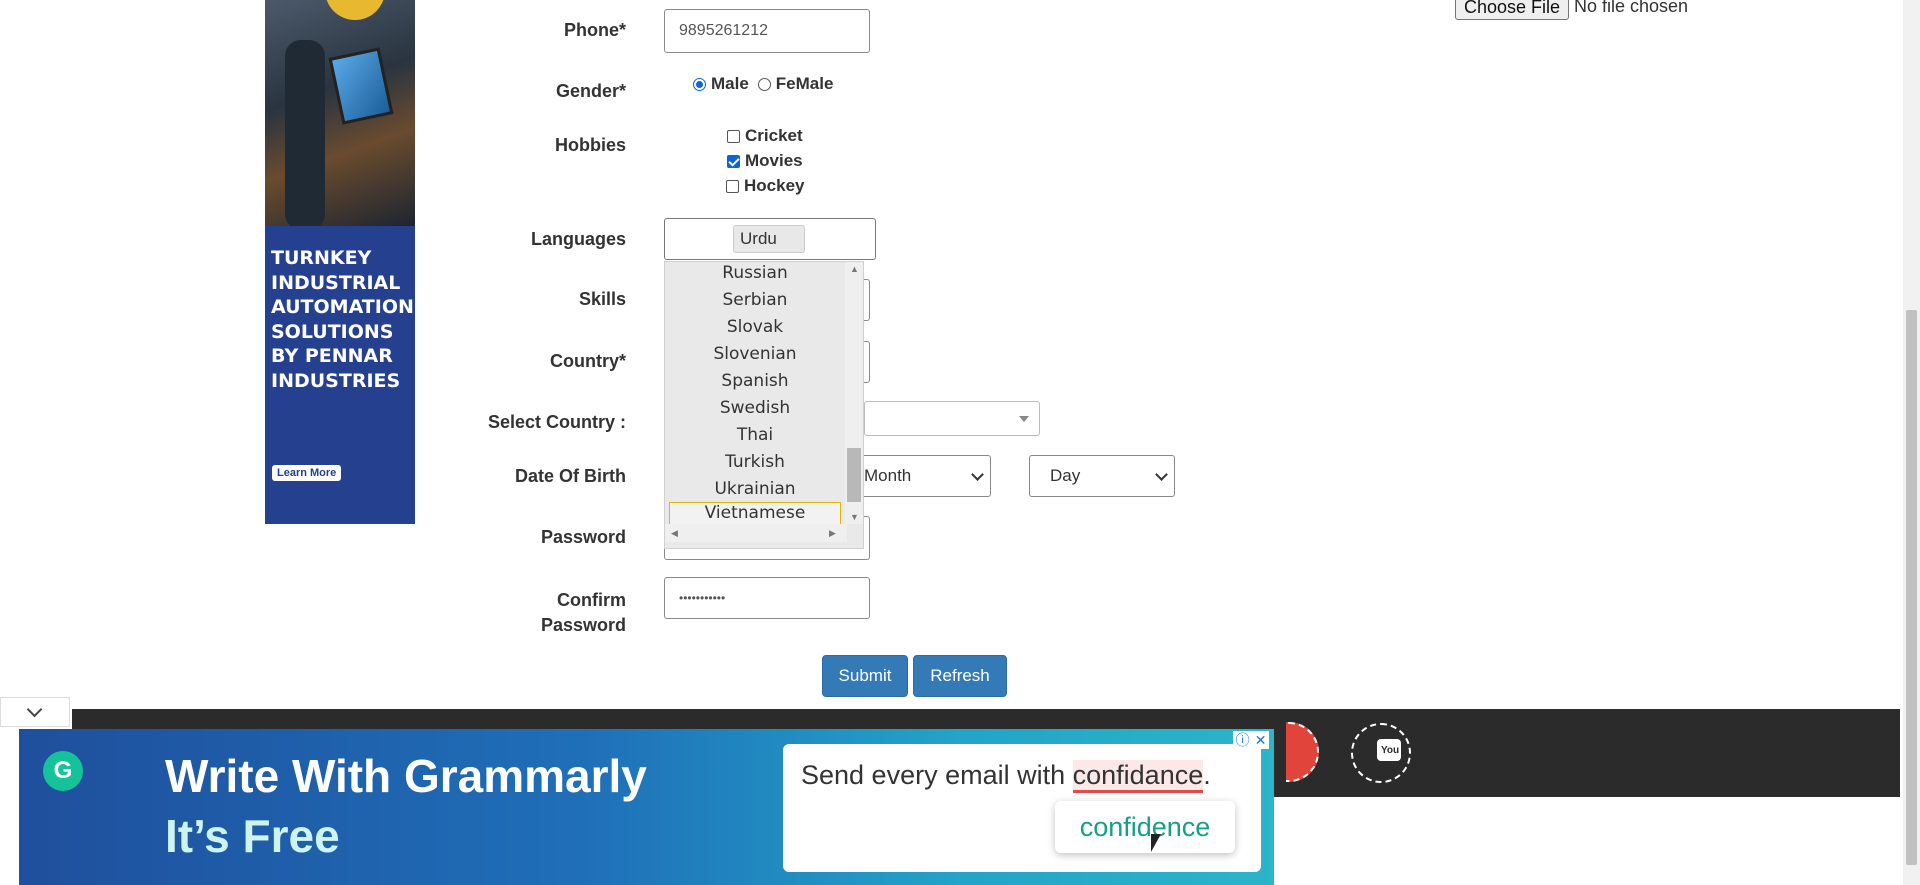 Image resolution: width=1920 pixels, height=885 pixels. Describe the element at coordinates (674, 533) in the screenshot. I see `scroll-left-icon: ◀` at that location.